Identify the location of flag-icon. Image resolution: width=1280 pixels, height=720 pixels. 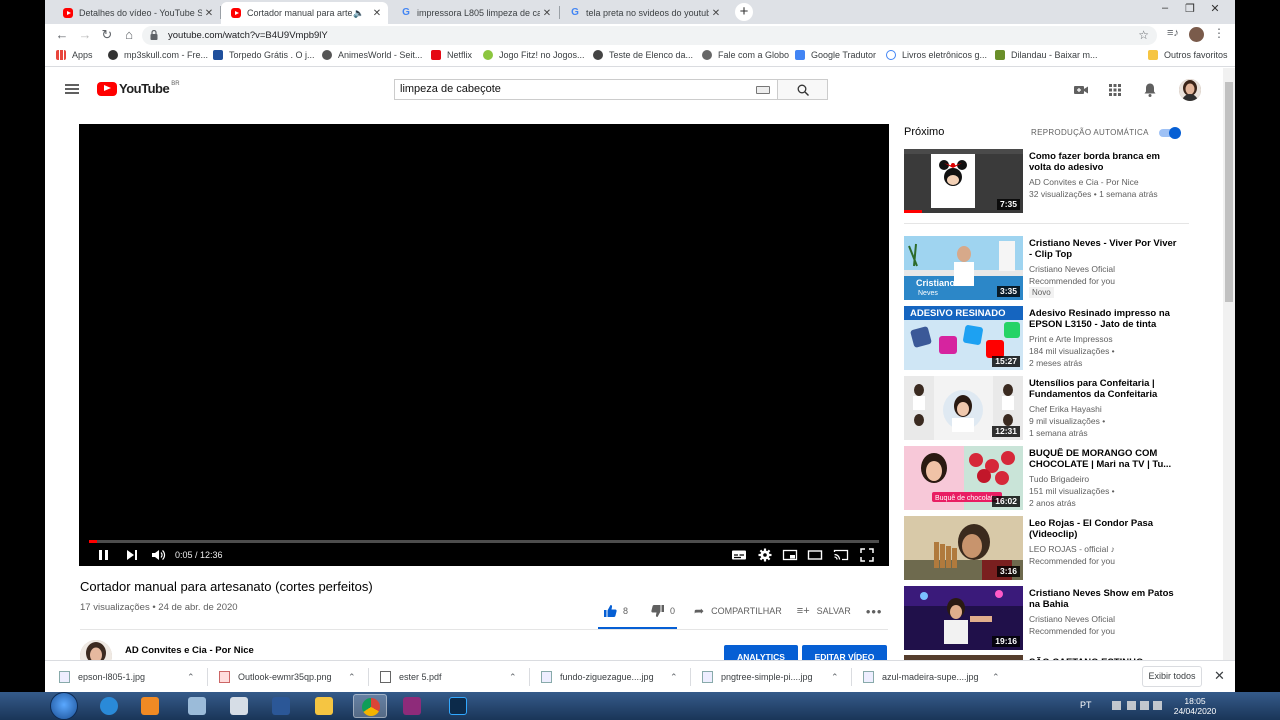
(1131, 705).